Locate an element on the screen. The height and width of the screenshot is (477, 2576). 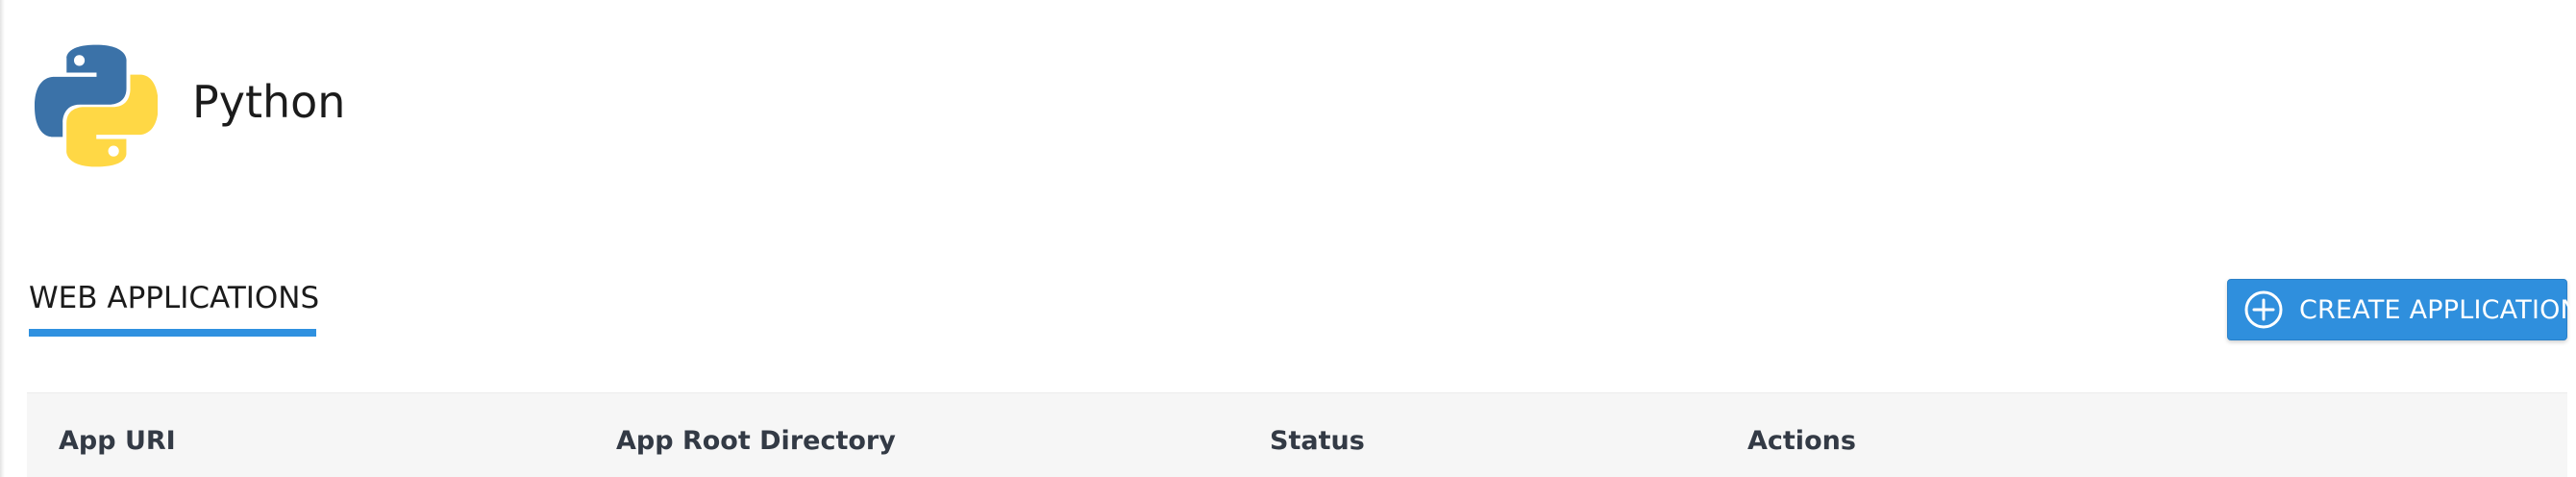
create-application-button: CREATE APPLICATION is located at coordinates (2402, 309).